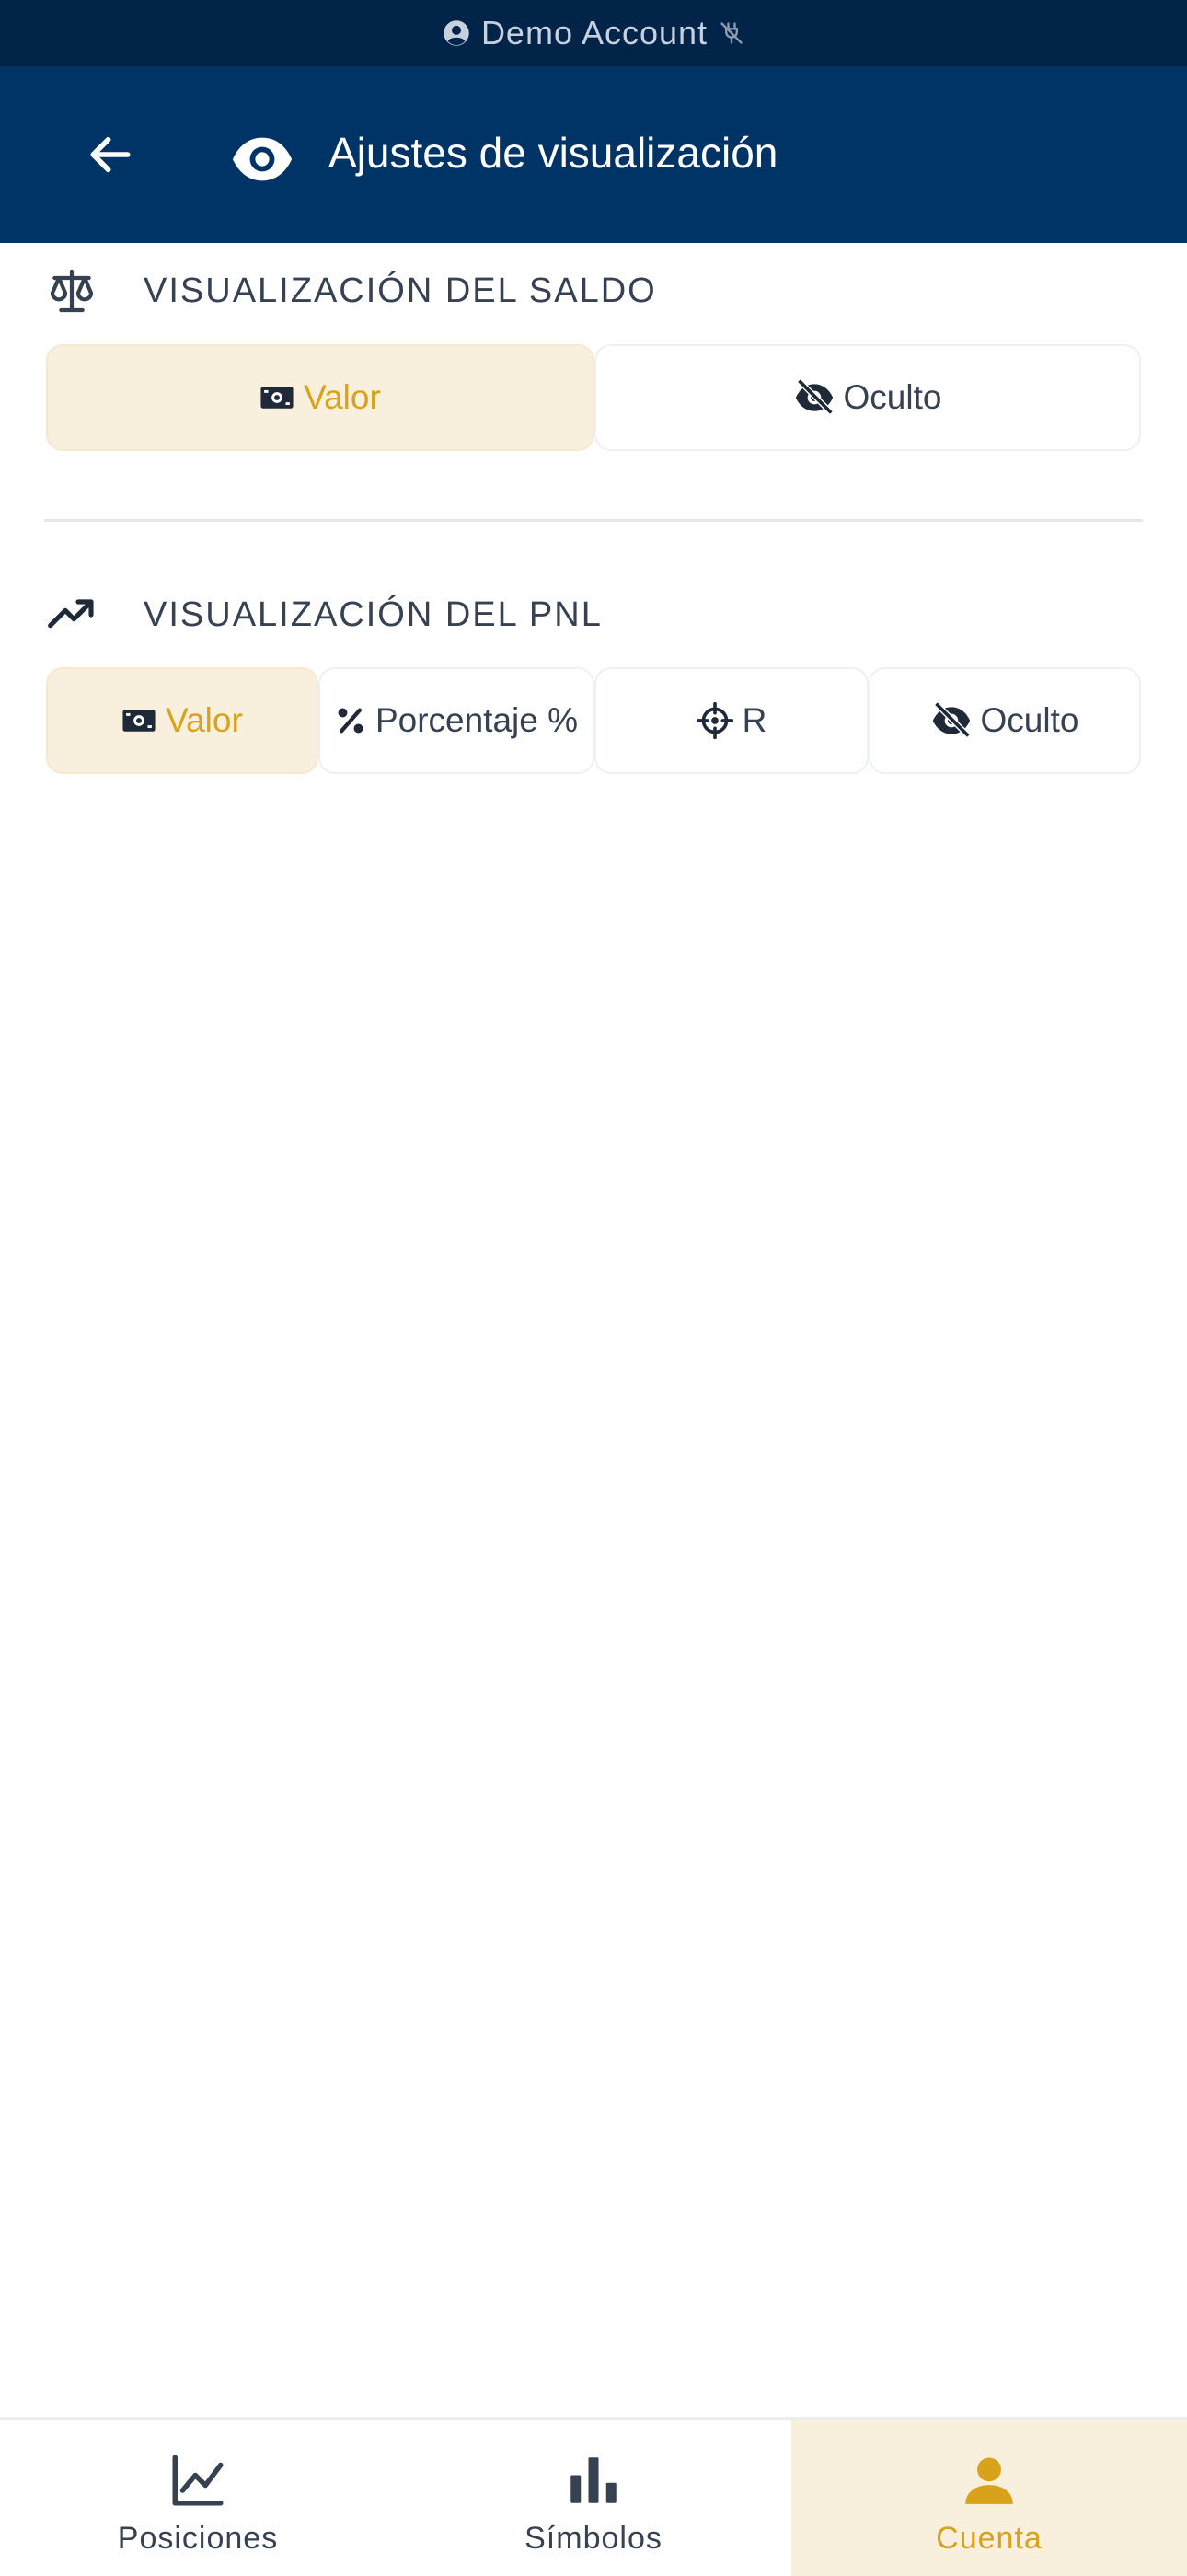 This screenshot has width=1187, height=2576. Describe the element at coordinates (731, 33) in the screenshot. I see `plug-off-icon` at that location.